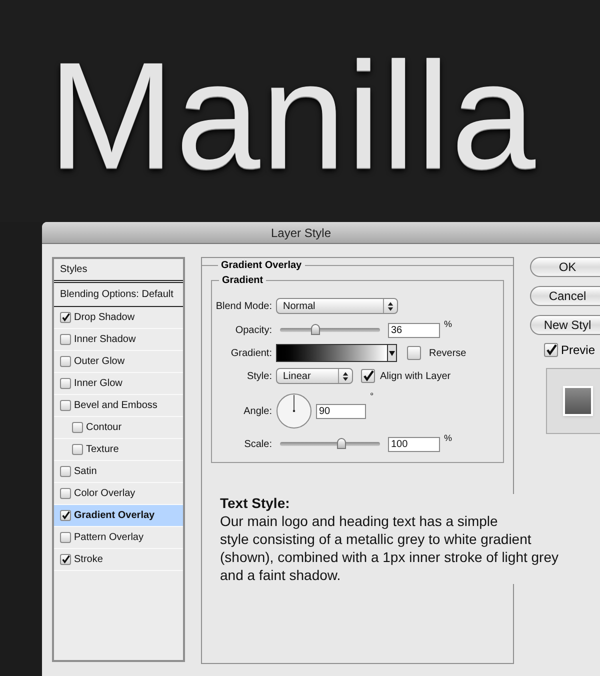 This screenshot has height=676, width=600. Describe the element at coordinates (565, 267) in the screenshot. I see `dialog-button: OK` at that location.